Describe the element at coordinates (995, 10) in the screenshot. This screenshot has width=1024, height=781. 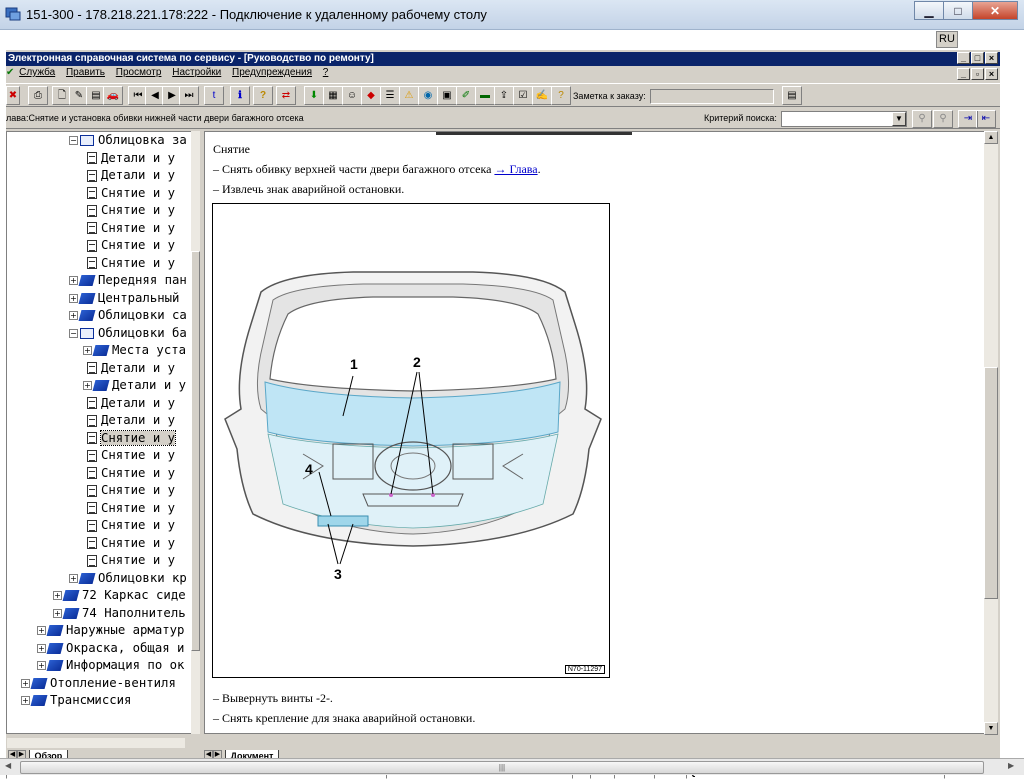
I see `close-button: ✕` at that location.